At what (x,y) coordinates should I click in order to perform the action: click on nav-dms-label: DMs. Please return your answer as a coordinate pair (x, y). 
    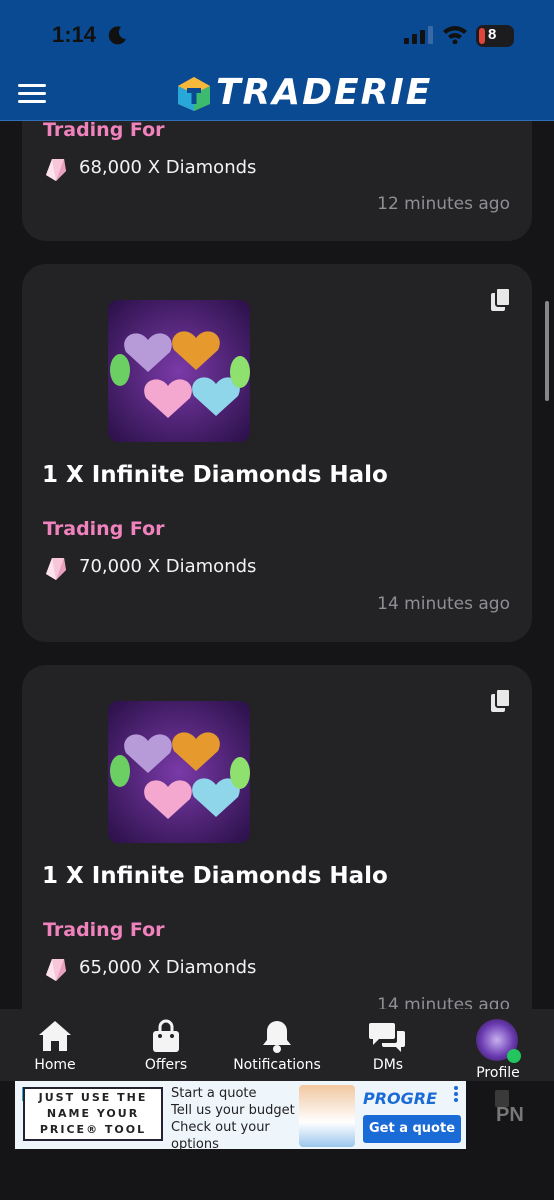
    Looking at the image, I should click on (388, 1065).